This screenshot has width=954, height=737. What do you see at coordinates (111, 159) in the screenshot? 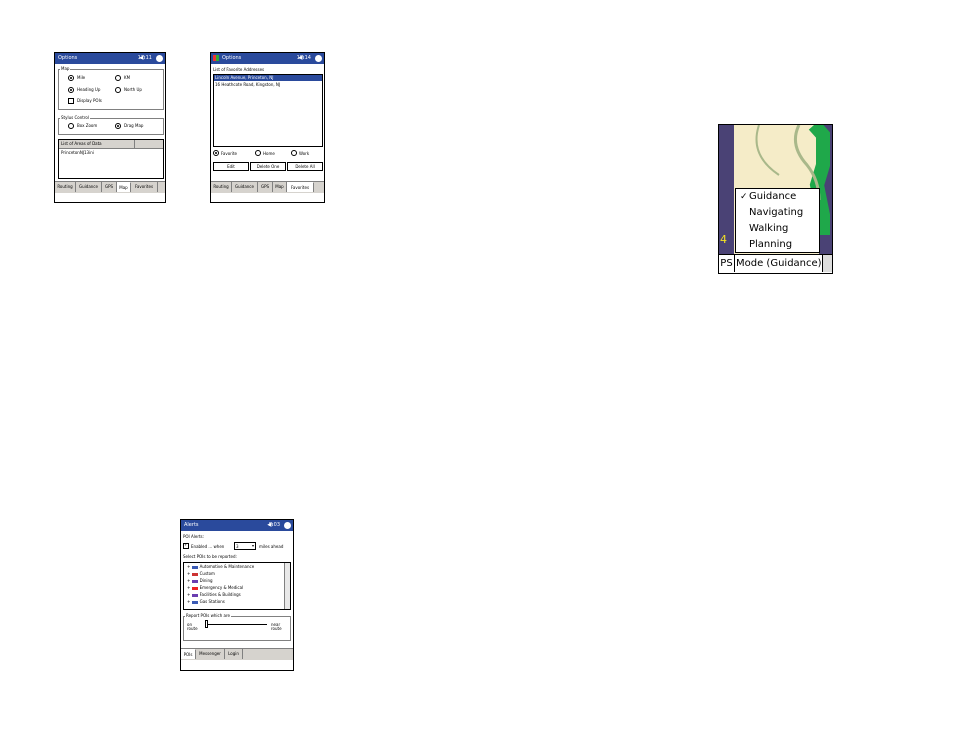
I see `areas-list: List of Areas of Data PrincetonNJ13ini` at bounding box center [111, 159].